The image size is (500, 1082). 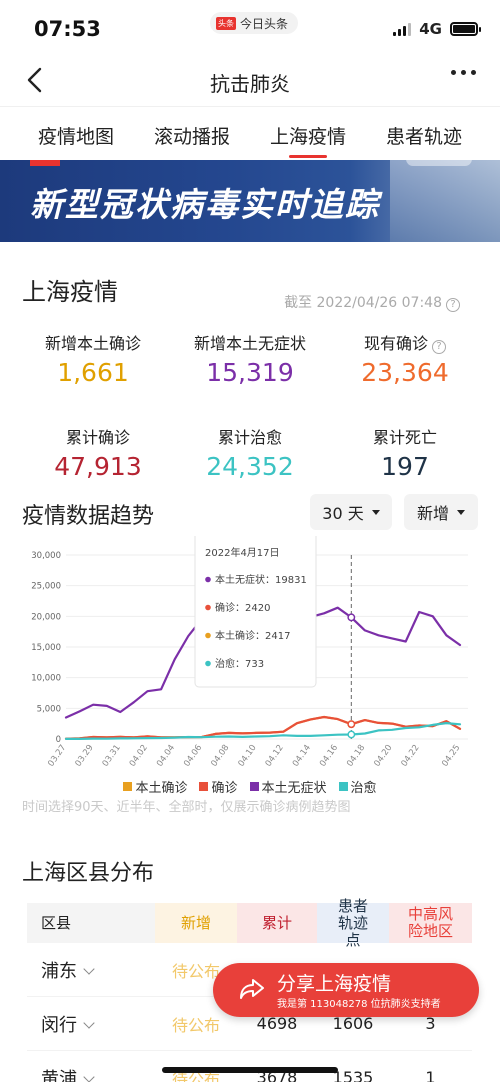 I want to click on x-tick-label: 04.18, so click(x=356, y=756).